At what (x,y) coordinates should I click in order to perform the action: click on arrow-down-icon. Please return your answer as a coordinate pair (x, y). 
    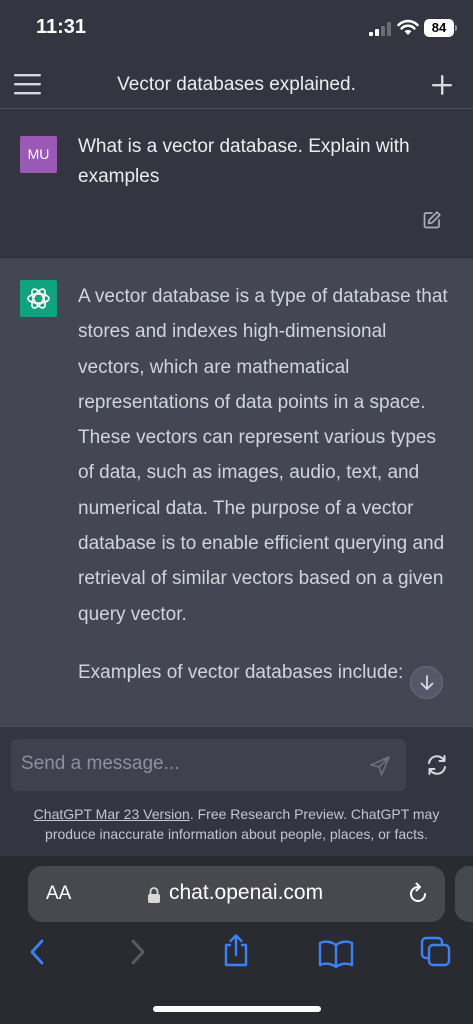
    Looking at the image, I should click on (427, 682).